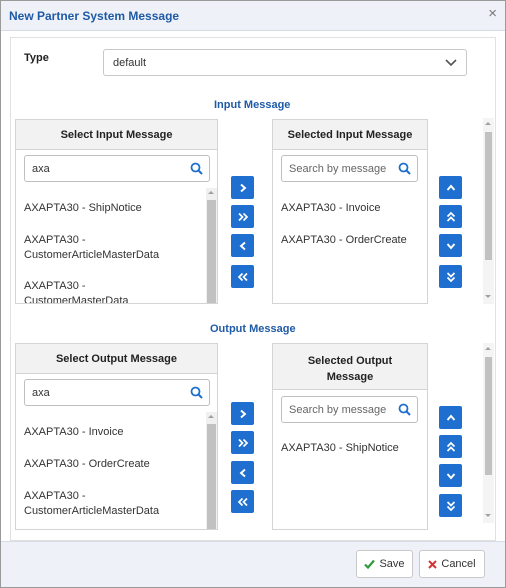  I want to click on input-message-title: Input Message, so click(252, 105).